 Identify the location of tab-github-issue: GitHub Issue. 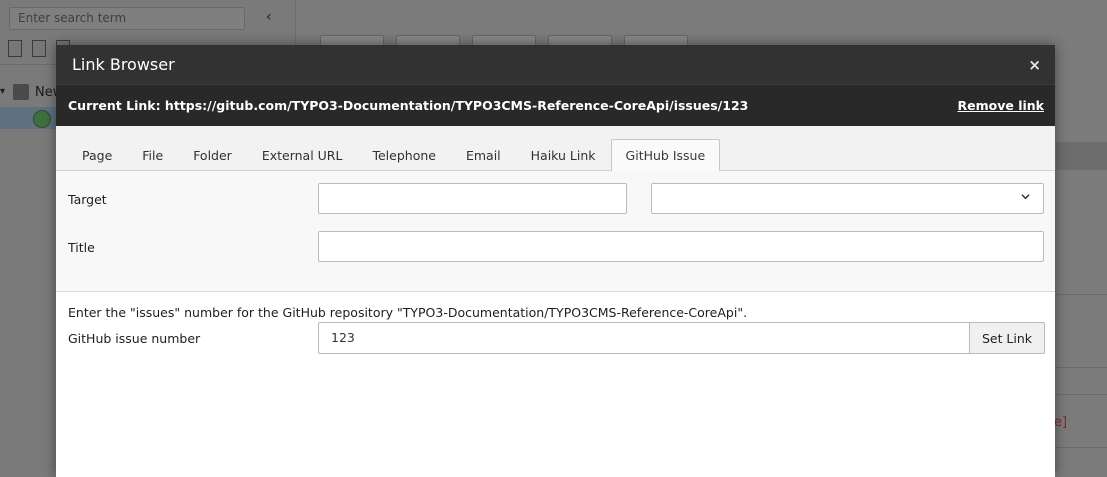
(665, 155).